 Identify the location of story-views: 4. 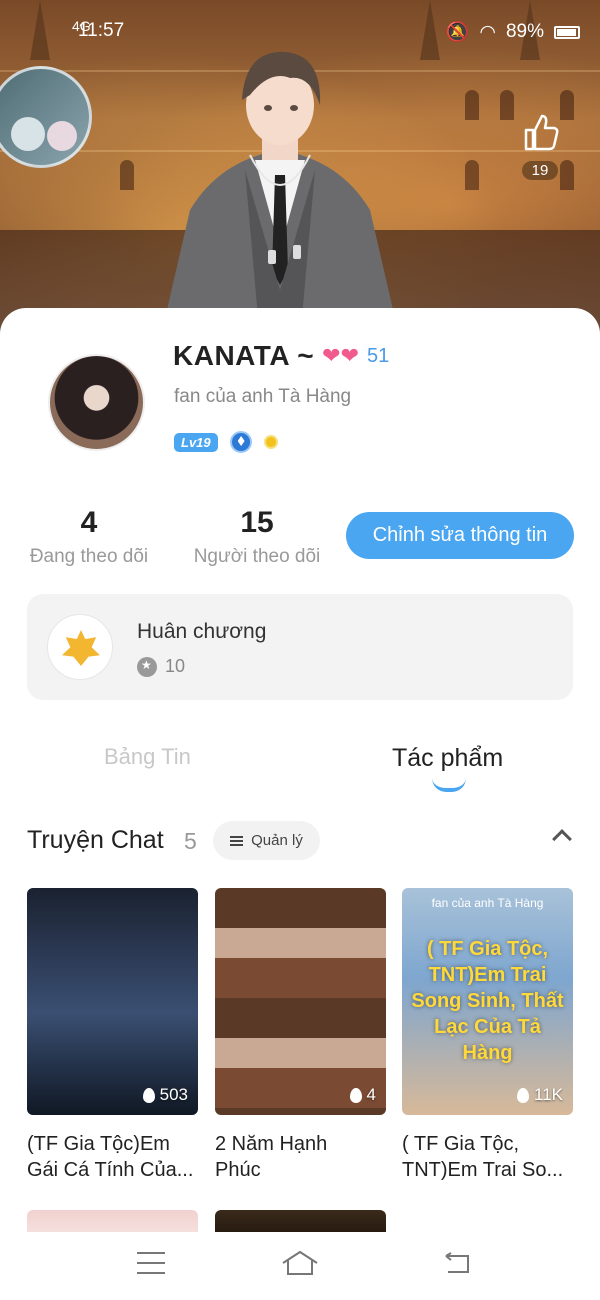
(362, 1095).